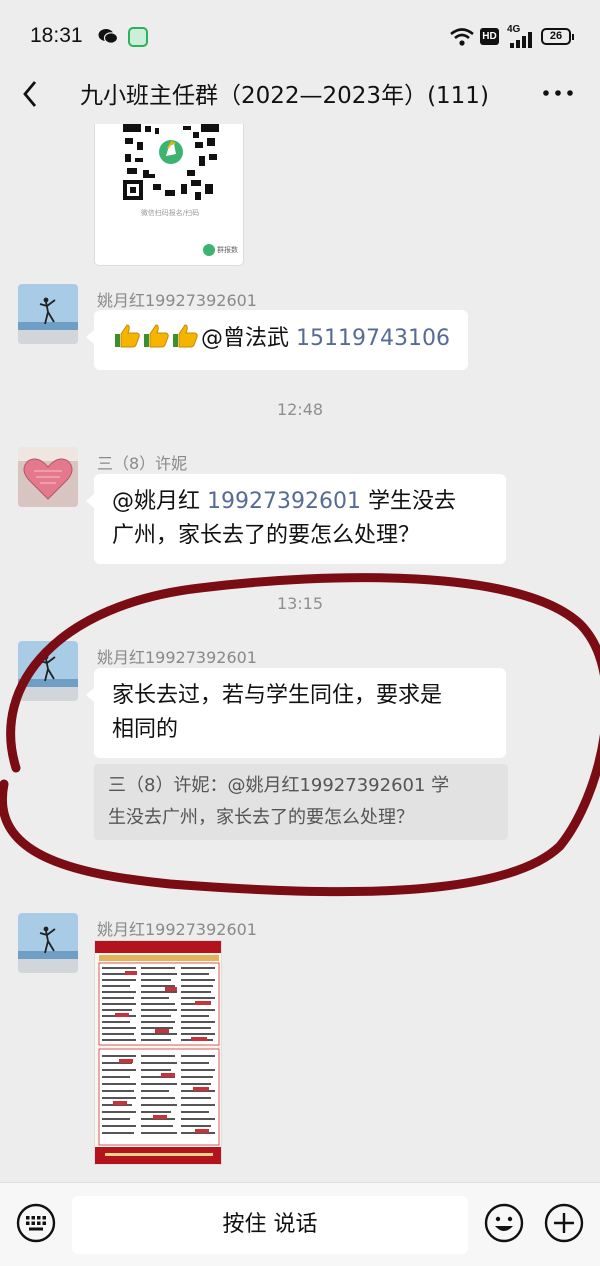 The height and width of the screenshot is (1266, 600). I want to click on app-notification-icon, so click(138, 37).